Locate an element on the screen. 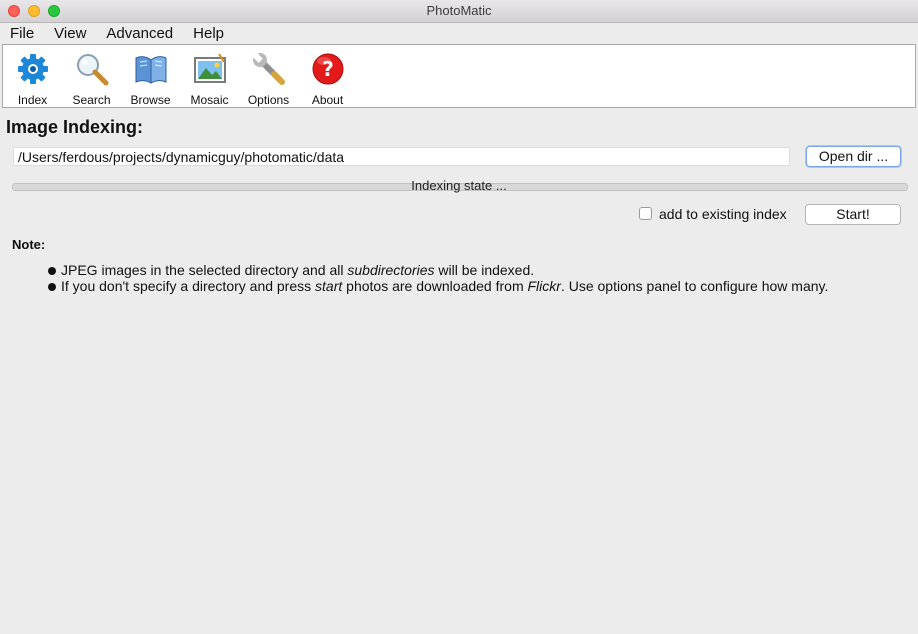 This screenshot has width=918, height=634. menu-bar: File View Advanced Help is located at coordinates (459, 33).